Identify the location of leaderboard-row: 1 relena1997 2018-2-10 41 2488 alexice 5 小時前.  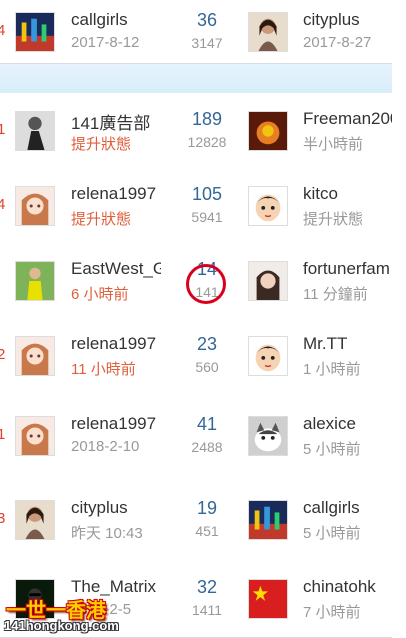
(196, 436).